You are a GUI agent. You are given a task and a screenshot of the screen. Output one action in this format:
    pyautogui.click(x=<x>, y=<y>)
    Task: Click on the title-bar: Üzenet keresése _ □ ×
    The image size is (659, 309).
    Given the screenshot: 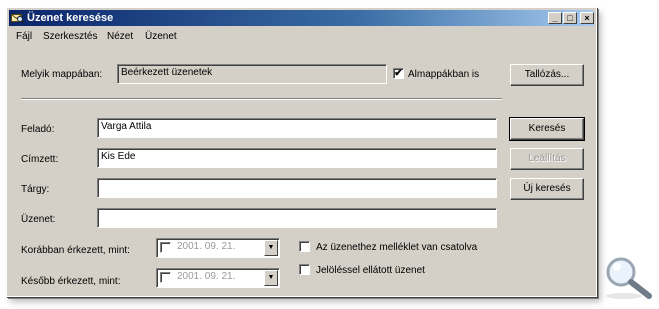 What is the action you would take?
    pyautogui.click(x=301, y=18)
    